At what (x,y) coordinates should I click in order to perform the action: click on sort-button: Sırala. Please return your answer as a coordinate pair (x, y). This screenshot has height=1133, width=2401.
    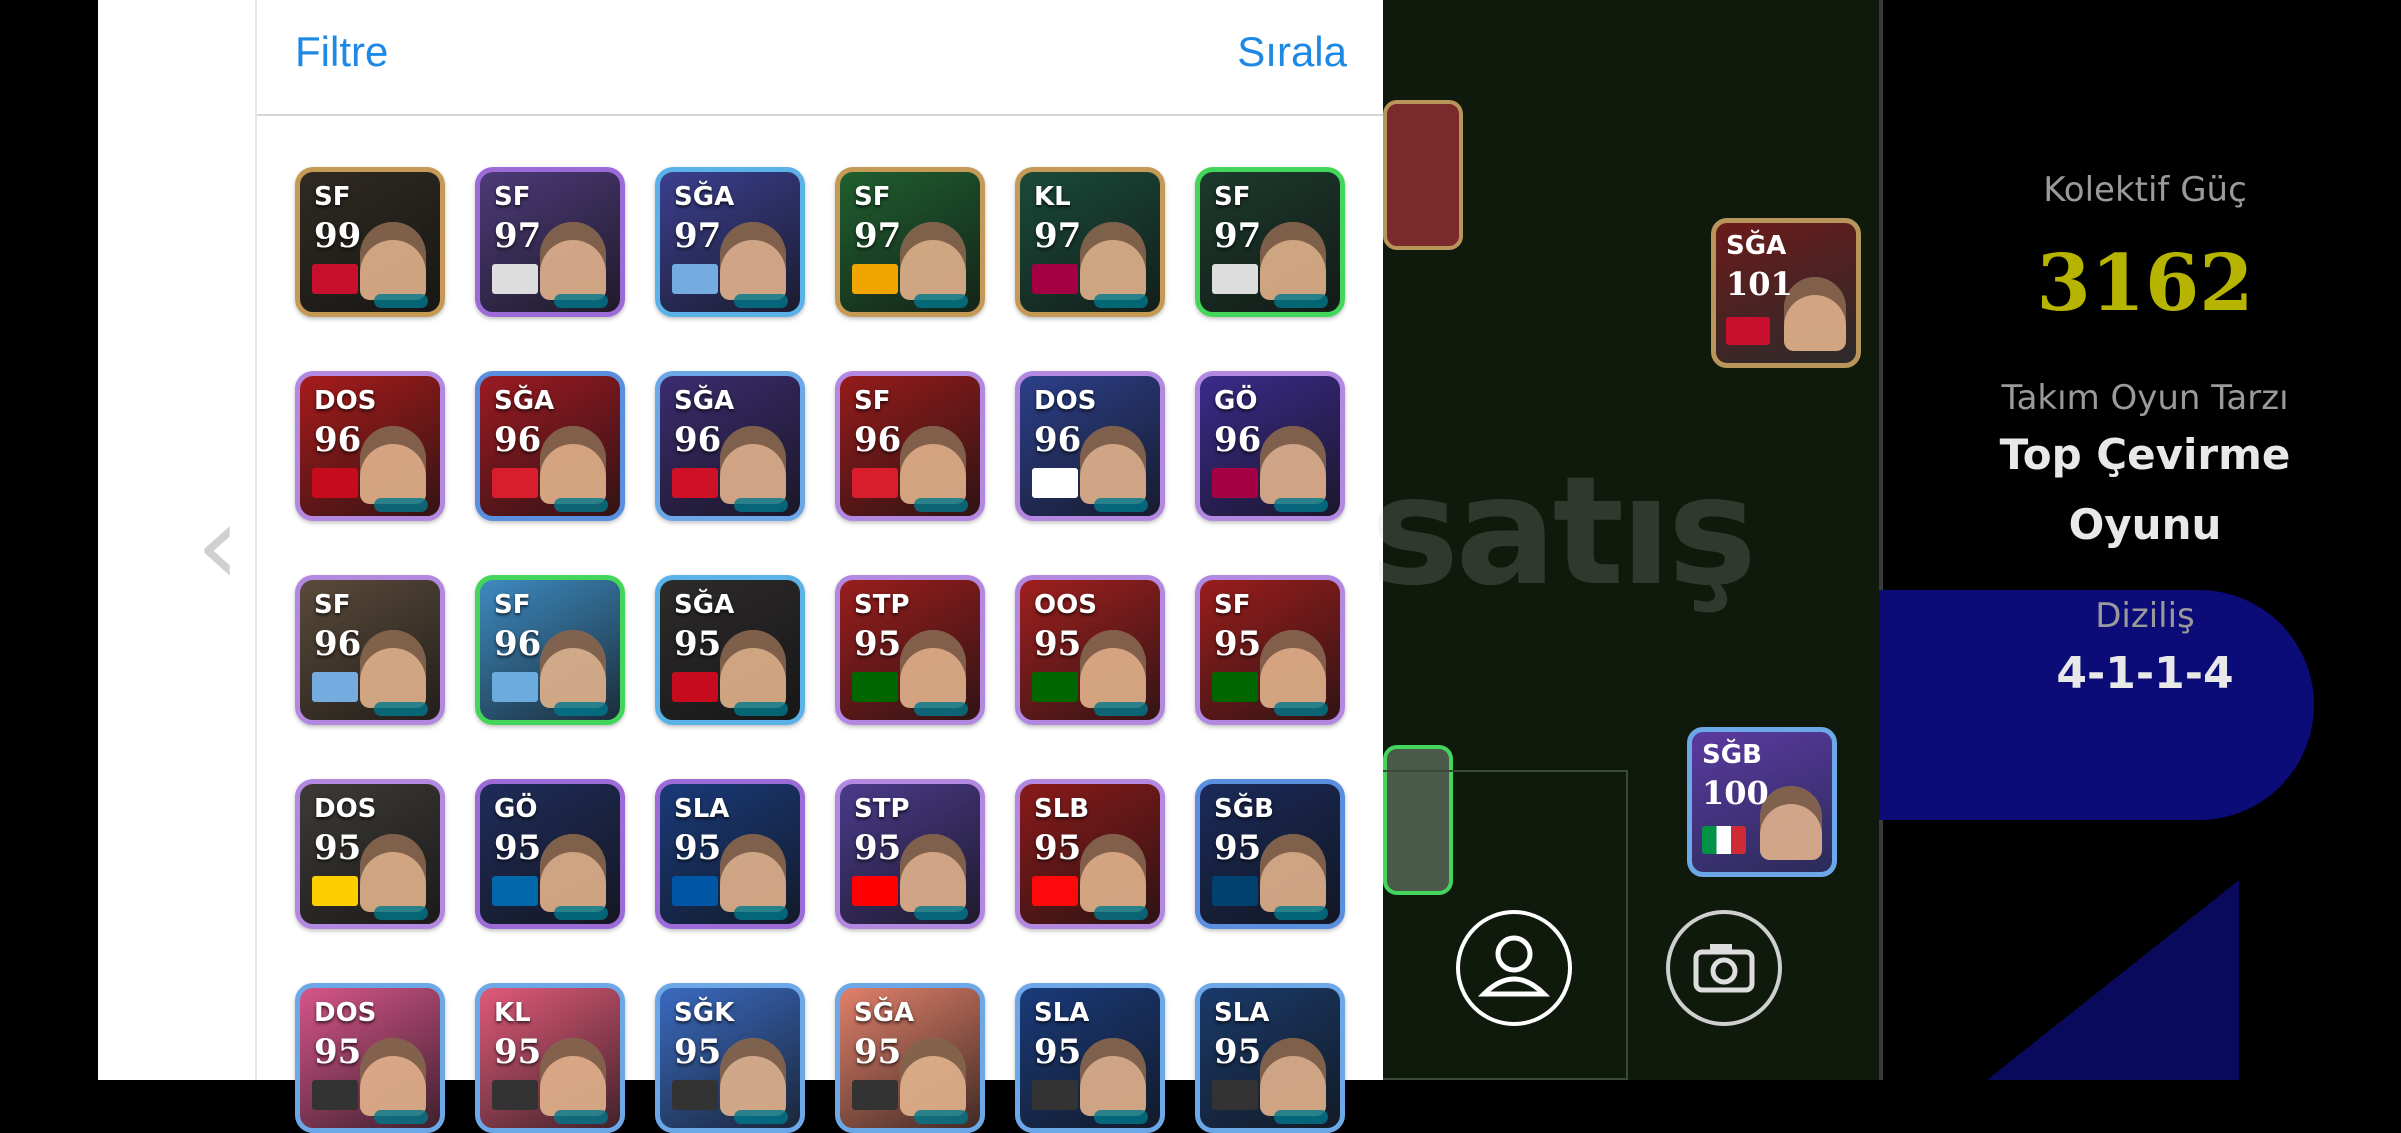
    Looking at the image, I should click on (1292, 52).